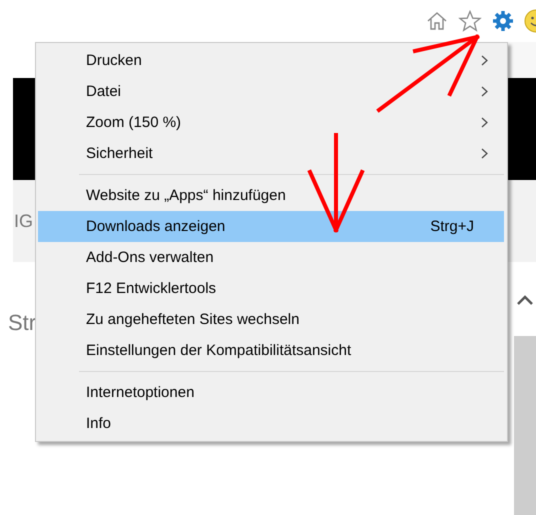  What do you see at coordinates (271, 423) in the screenshot?
I see `menu-item: Info` at bounding box center [271, 423].